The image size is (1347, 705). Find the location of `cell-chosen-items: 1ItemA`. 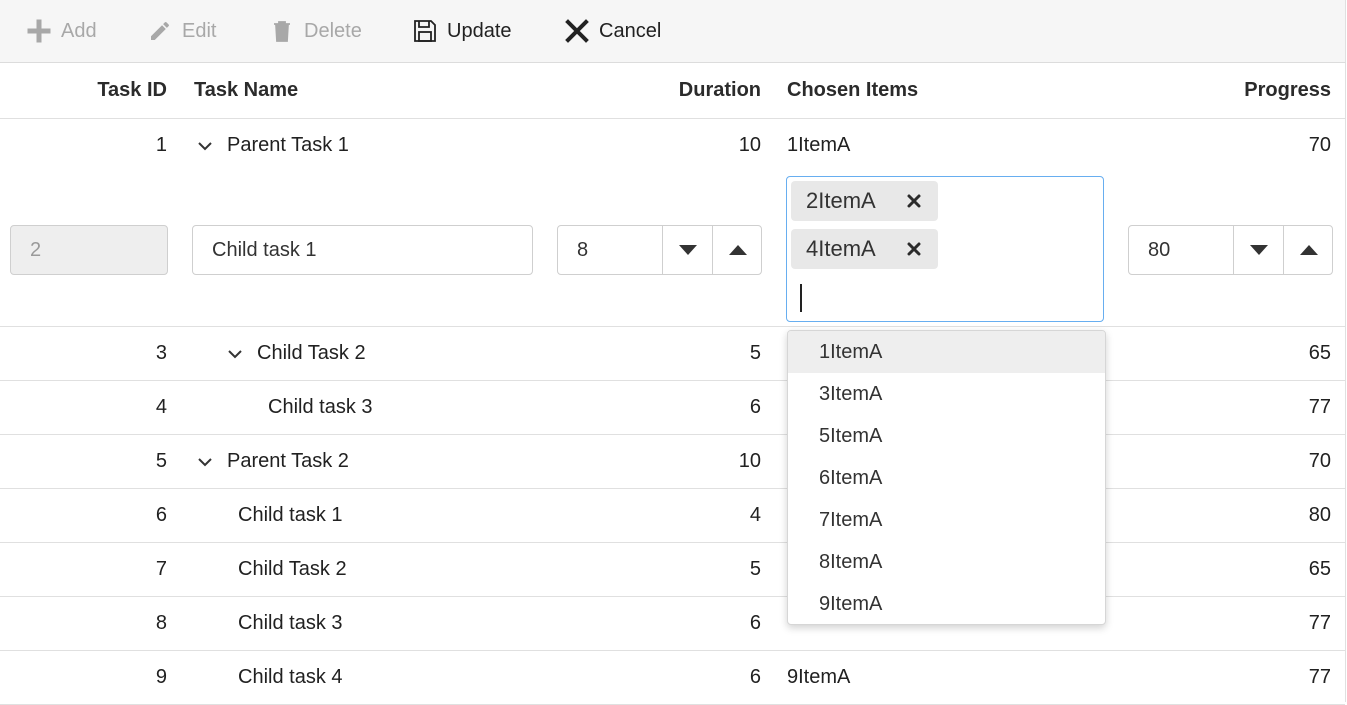

cell-chosen-items: 1ItemA is located at coordinates (819, 145).